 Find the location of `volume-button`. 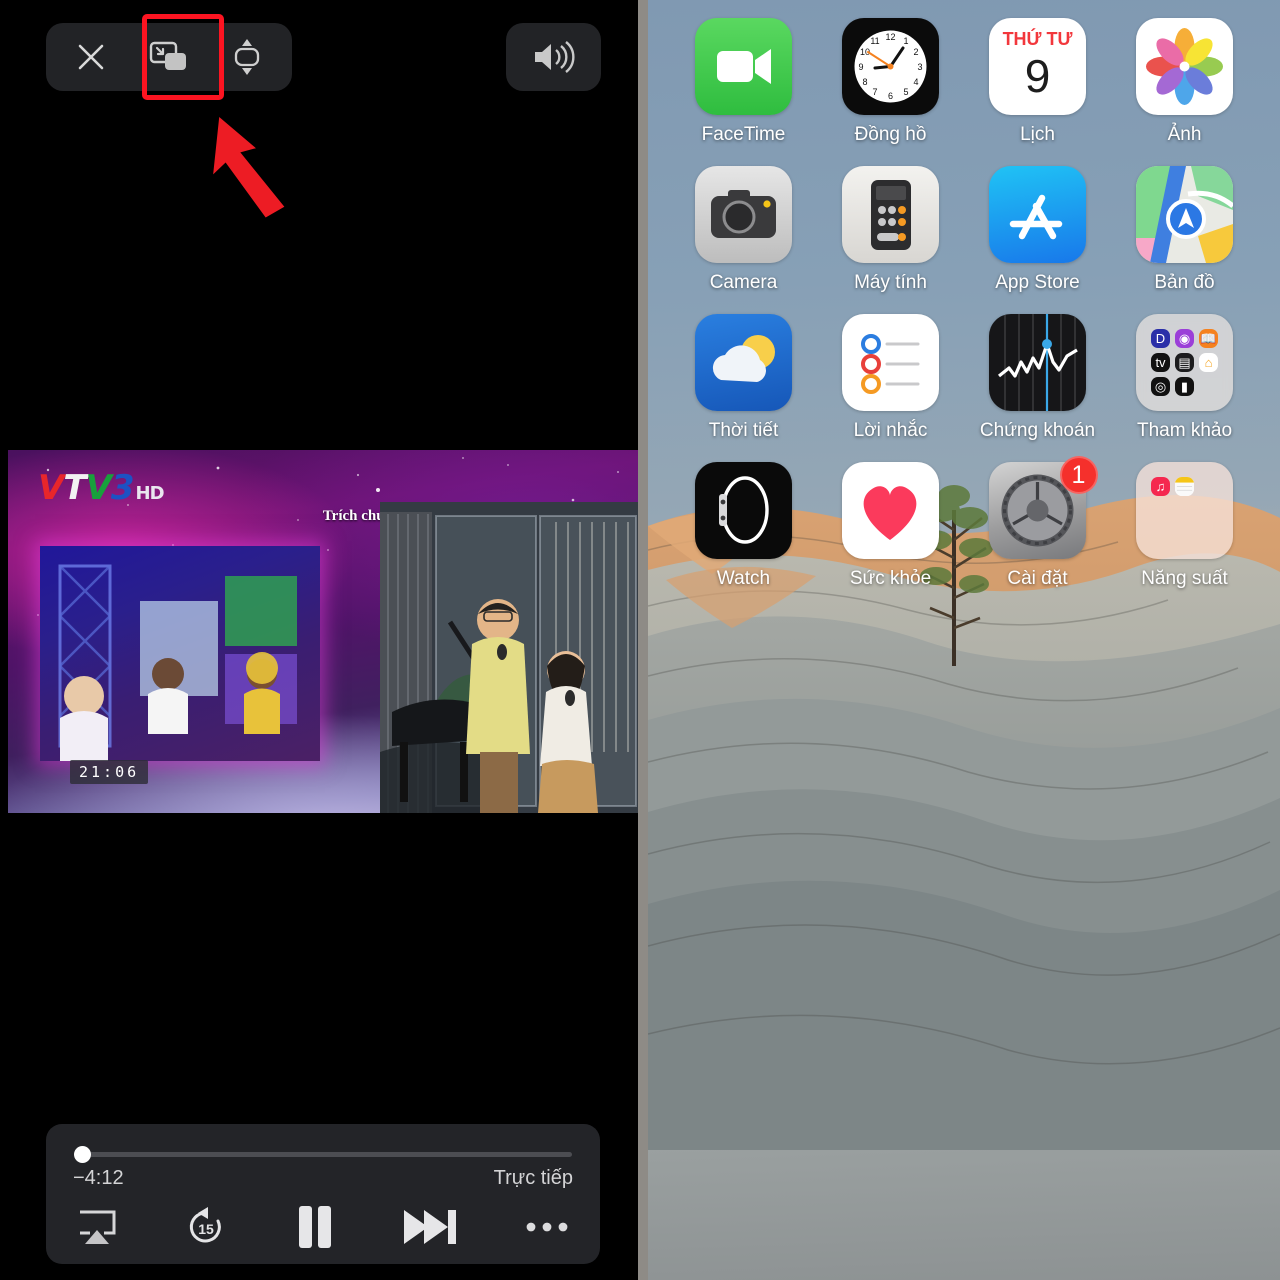

volume-button is located at coordinates (553, 57).